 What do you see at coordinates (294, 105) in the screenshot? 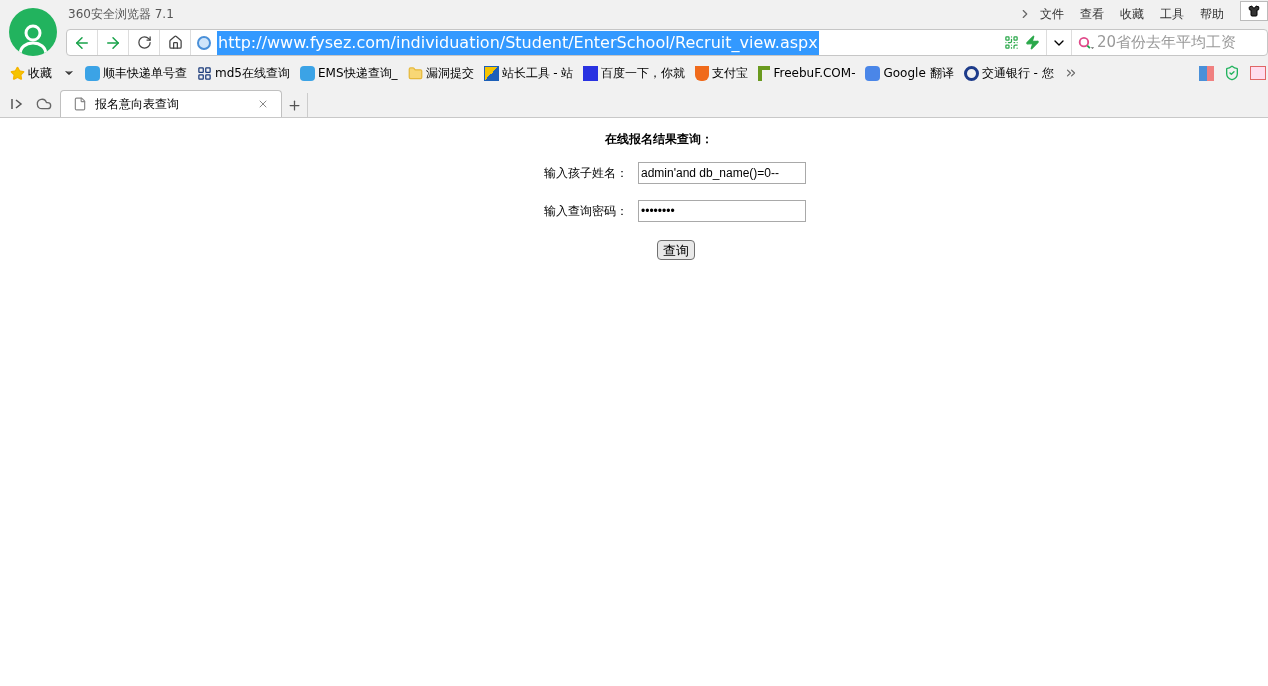
I see `plus-icon` at bounding box center [294, 105].